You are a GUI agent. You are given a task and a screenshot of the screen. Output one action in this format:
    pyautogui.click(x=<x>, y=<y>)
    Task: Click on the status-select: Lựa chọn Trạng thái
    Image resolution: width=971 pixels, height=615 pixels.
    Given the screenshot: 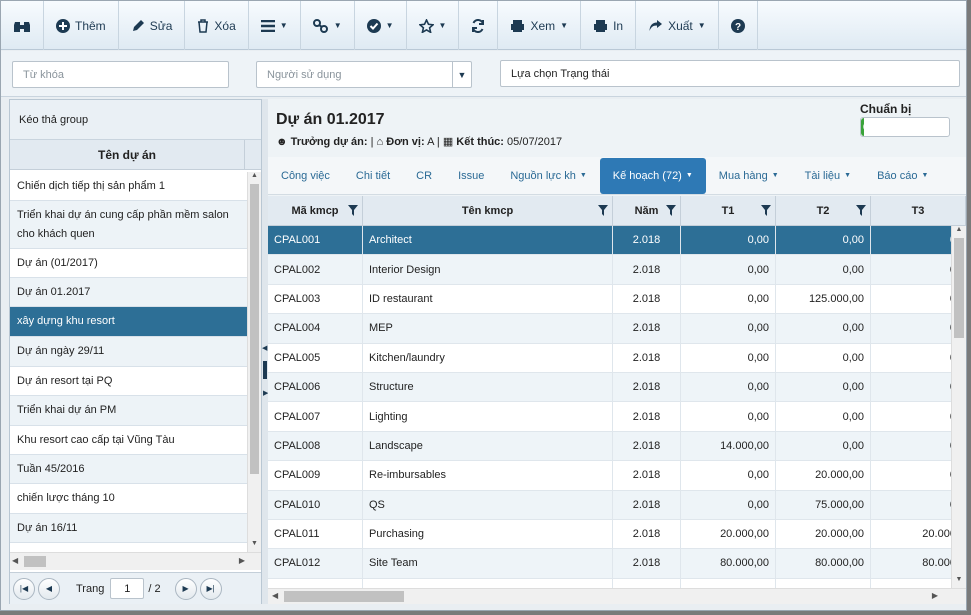 What is the action you would take?
    pyautogui.click(x=730, y=73)
    